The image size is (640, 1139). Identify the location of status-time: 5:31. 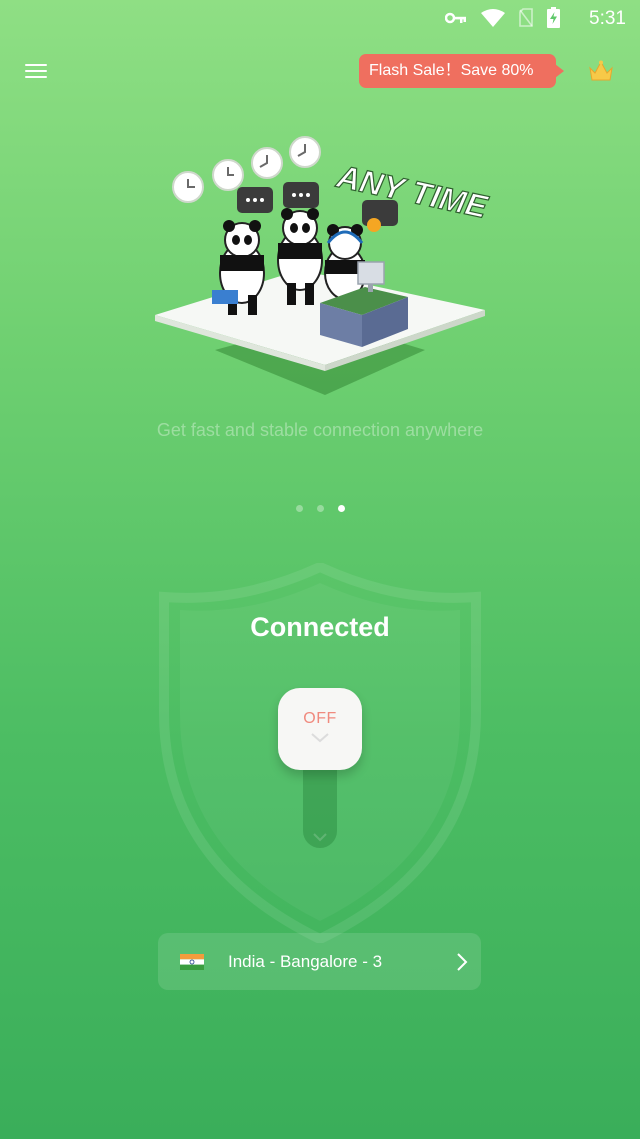
(607, 18).